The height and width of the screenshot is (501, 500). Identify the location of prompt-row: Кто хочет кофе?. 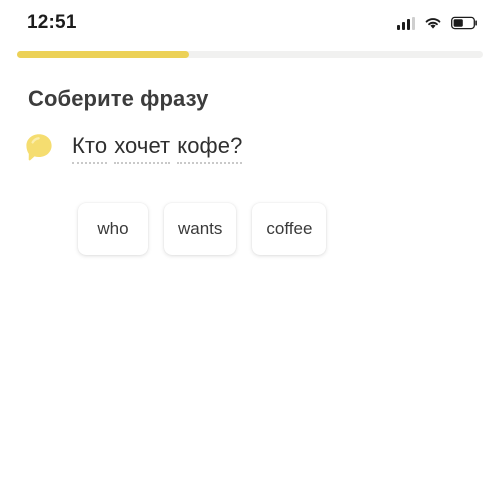
(250, 138).